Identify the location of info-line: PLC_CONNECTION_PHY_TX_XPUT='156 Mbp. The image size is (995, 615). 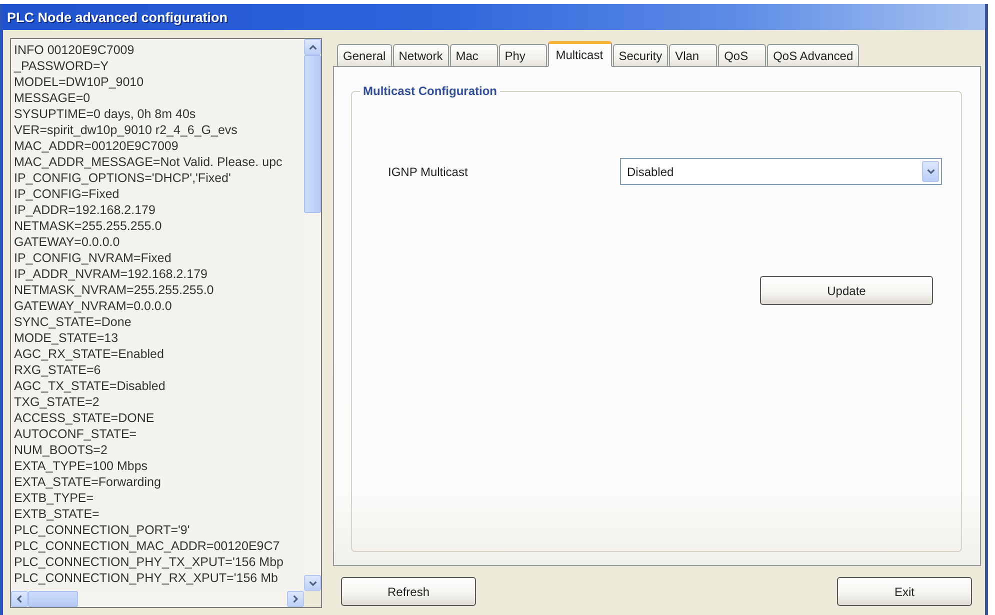
(149, 562).